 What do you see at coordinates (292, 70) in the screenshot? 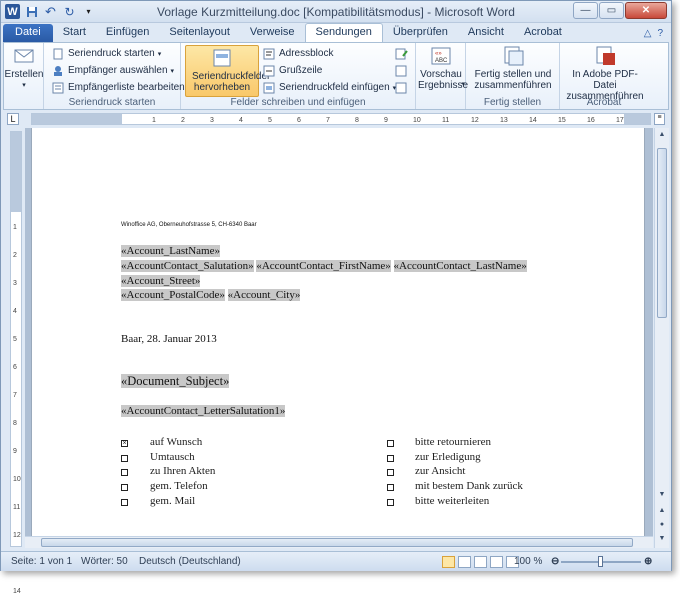
I see `grusszeile-button: Grußzeile` at bounding box center [292, 70].